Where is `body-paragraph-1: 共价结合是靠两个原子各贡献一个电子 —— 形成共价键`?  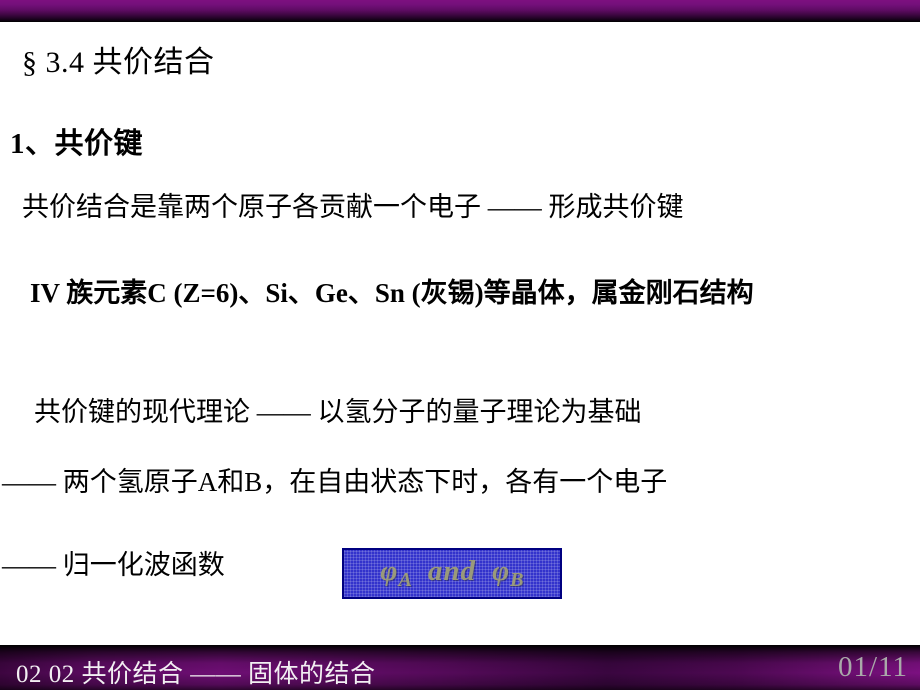 body-paragraph-1: 共价结合是靠两个原子各贡献一个电子 —— 形成共价键 is located at coordinates (353, 207).